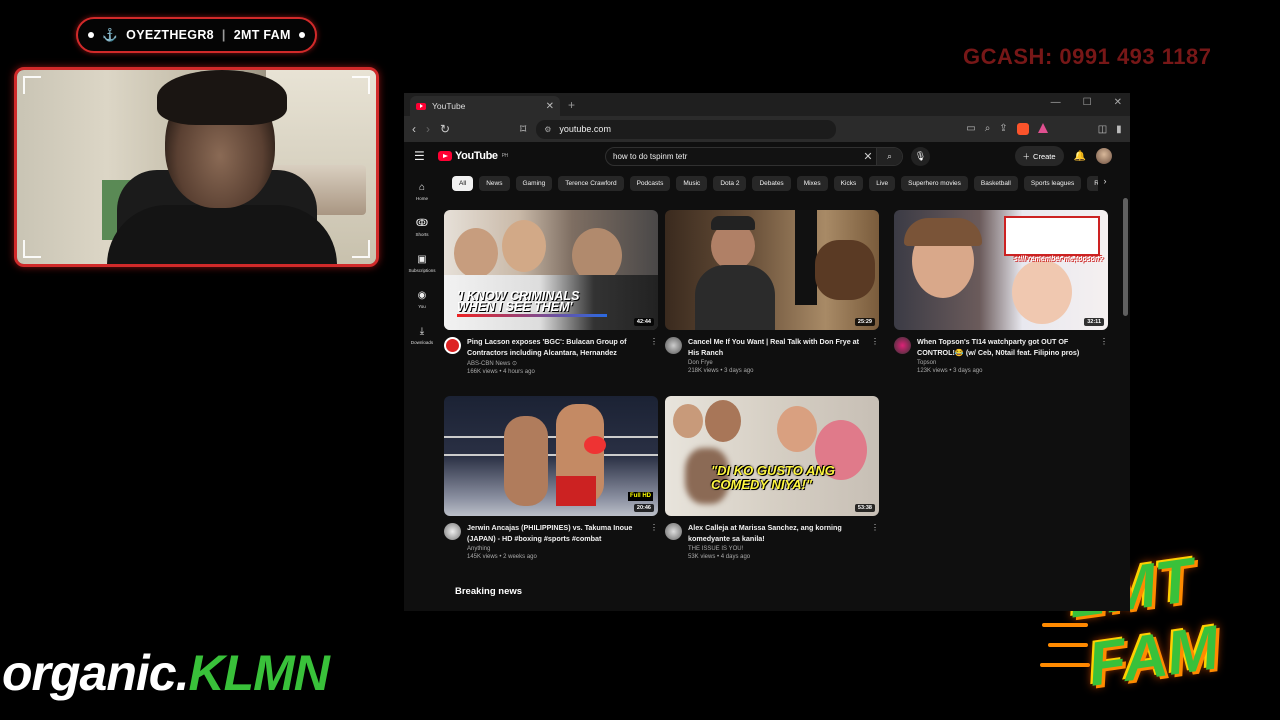 The height and width of the screenshot is (720, 1280). What do you see at coordinates (1022, 129) in the screenshot?
I see `brave-shields-icon` at bounding box center [1022, 129].